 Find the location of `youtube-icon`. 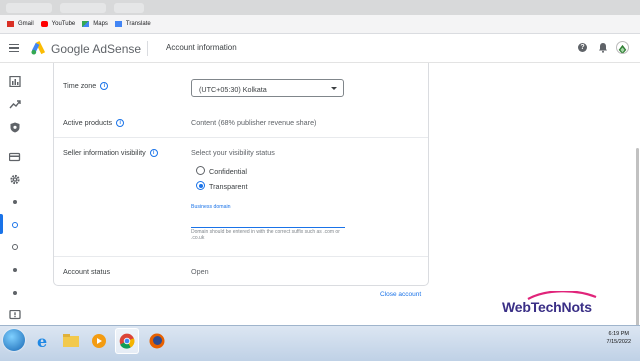

youtube-icon is located at coordinates (44, 24).